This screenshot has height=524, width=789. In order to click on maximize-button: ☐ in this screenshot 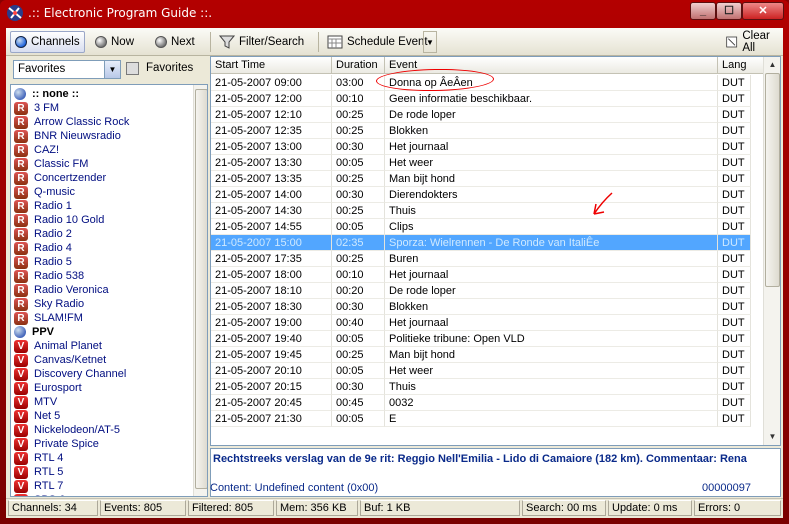, I will do `click(729, 11)`.